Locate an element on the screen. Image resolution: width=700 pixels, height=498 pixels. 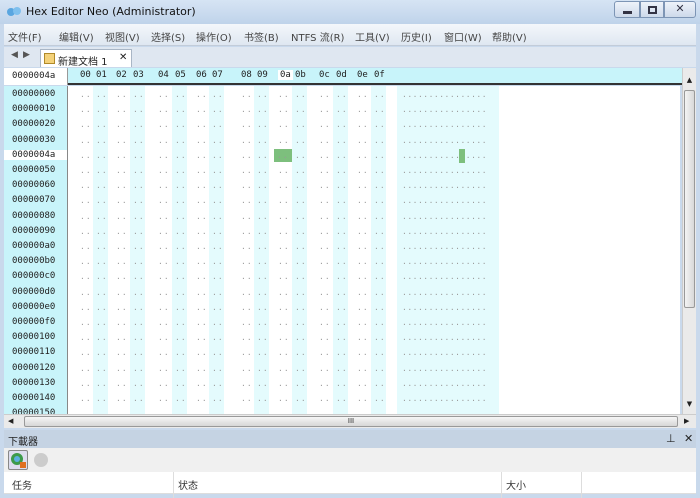
menu-item: 编辑(V) is located at coordinates (76, 36).